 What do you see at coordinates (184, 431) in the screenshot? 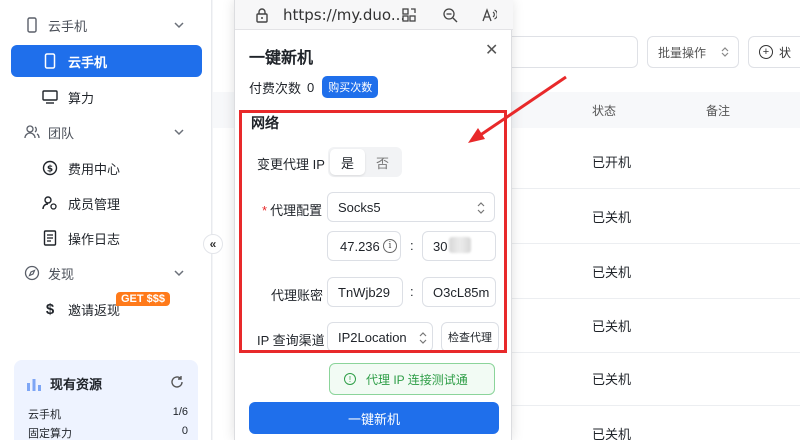
I see `resource-value: 0` at bounding box center [184, 431].